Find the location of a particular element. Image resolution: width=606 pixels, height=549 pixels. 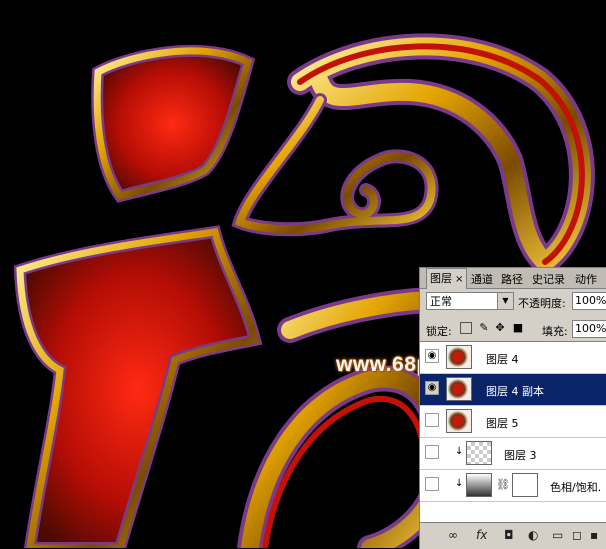

tab-paths: 路径 is located at coordinates (512, 279).